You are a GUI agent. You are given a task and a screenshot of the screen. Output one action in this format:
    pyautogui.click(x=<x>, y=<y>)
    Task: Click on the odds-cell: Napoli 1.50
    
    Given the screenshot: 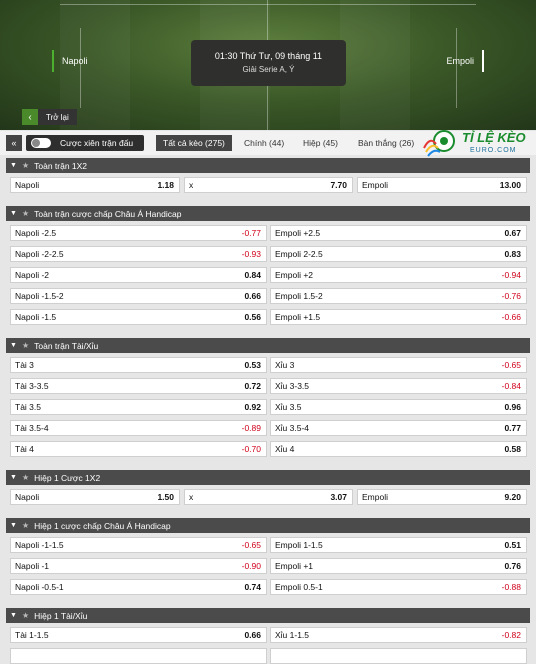 What is the action you would take?
    pyautogui.click(x=95, y=497)
    